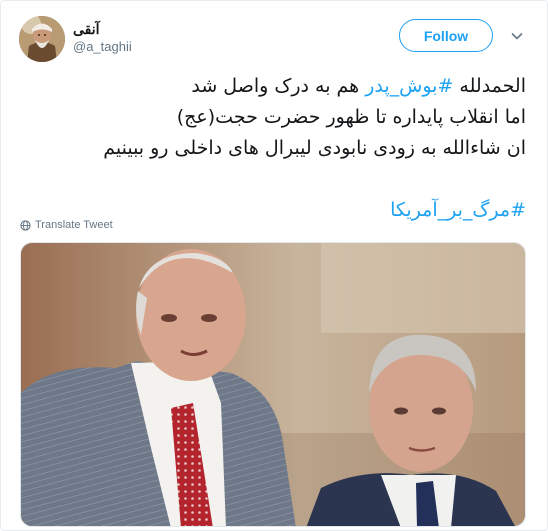 This screenshot has width=548, height=531. I want to click on chevron-down-icon, so click(517, 36).